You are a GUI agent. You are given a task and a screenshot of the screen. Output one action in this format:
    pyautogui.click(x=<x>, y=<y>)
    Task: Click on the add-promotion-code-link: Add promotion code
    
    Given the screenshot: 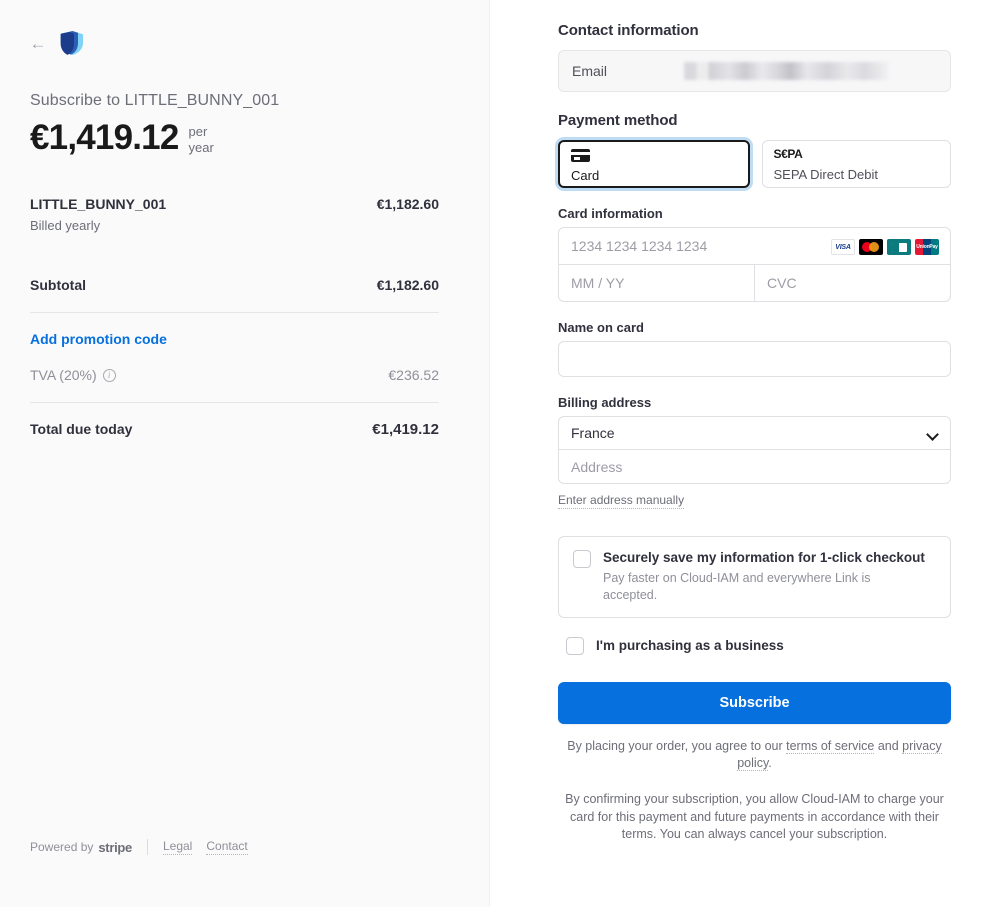 What is the action you would take?
    pyautogui.click(x=98, y=339)
    